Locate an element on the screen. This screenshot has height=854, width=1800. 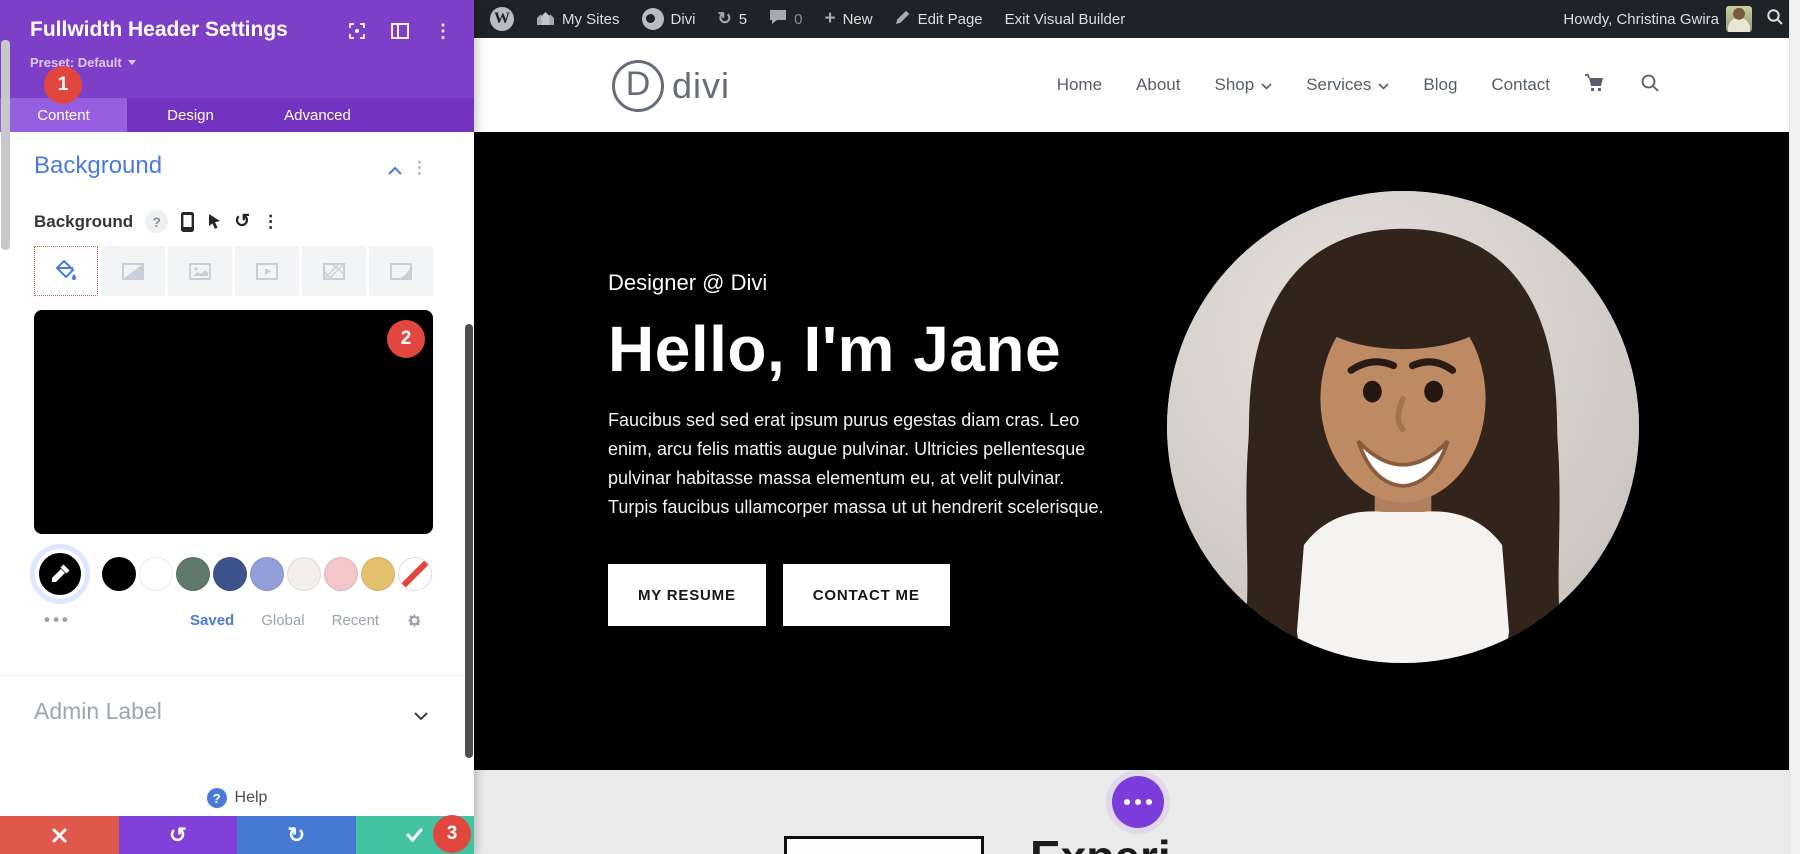
my-sites-icon is located at coordinates (545, 19).